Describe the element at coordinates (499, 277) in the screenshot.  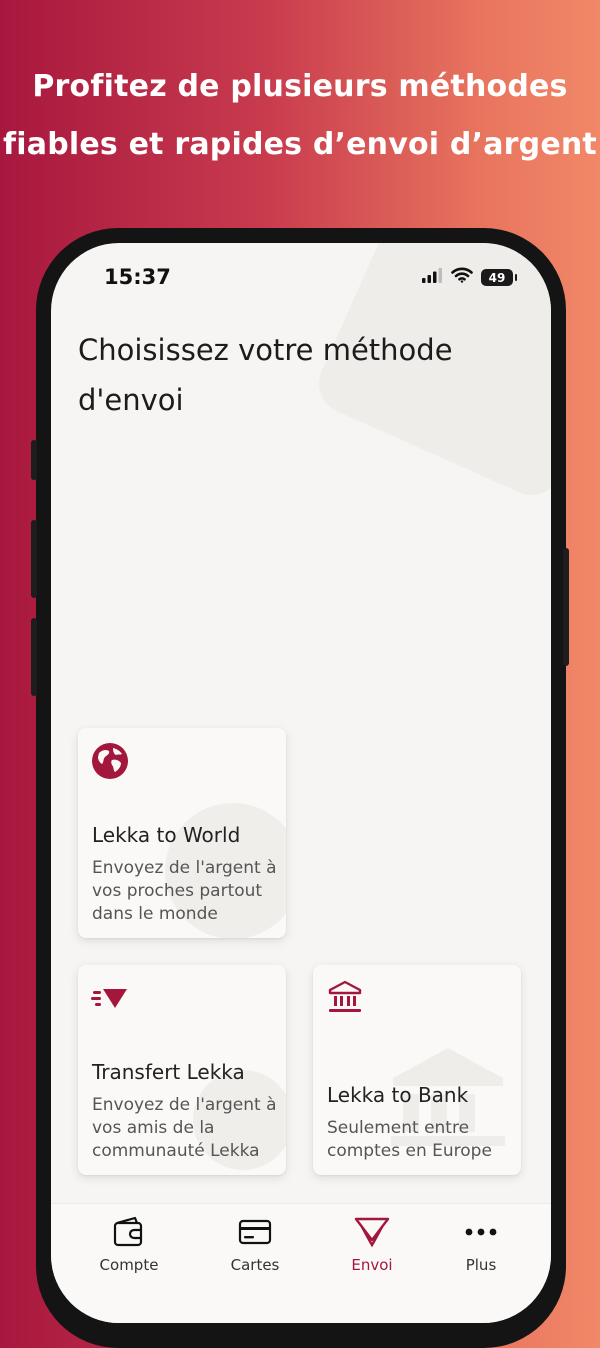
I see `battery-indicator: 49` at that location.